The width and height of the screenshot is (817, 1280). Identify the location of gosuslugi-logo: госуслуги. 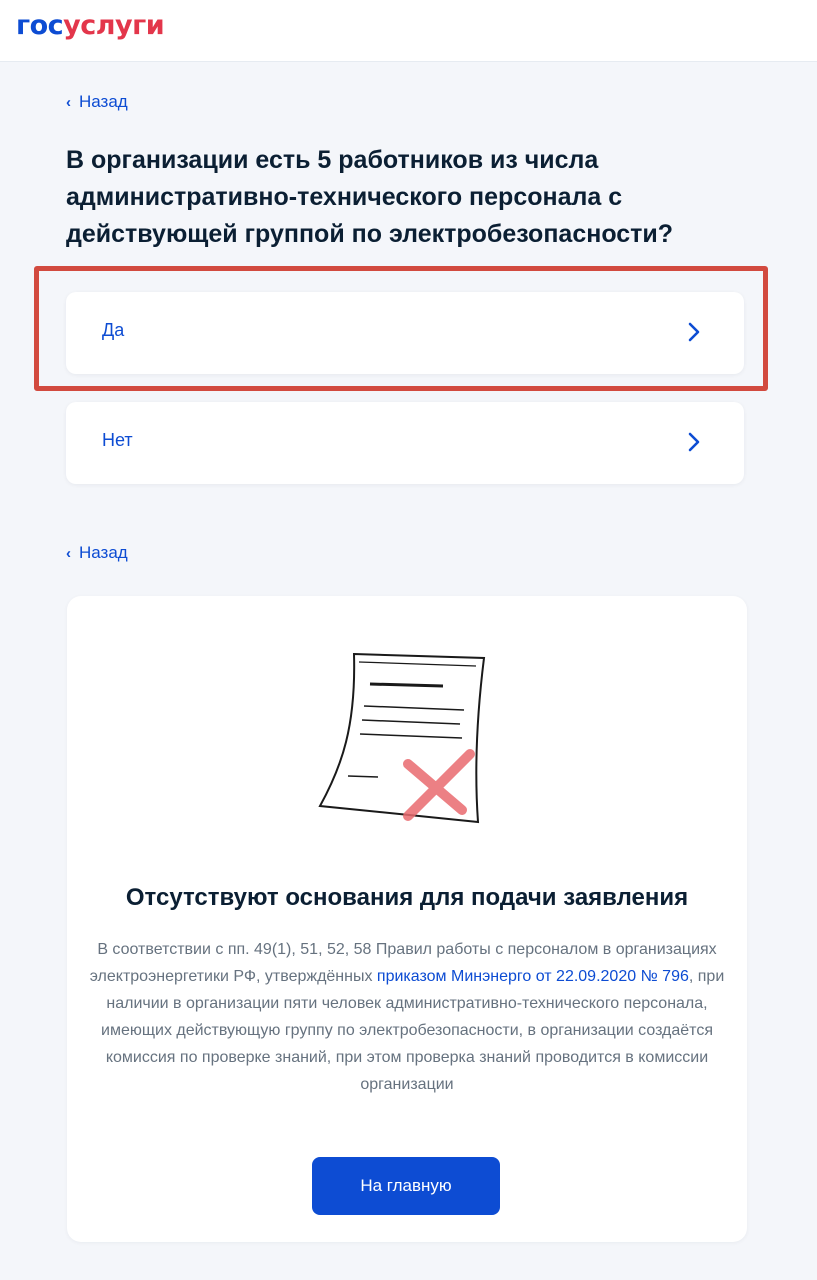
(90, 25).